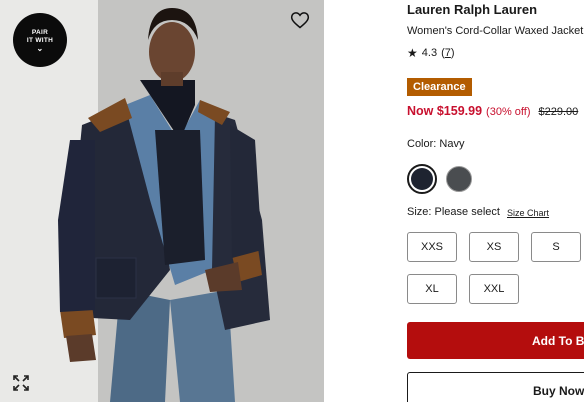  What do you see at coordinates (558, 340) in the screenshot?
I see `add-to-bag-label: Add To Bag` at bounding box center [558, 340].